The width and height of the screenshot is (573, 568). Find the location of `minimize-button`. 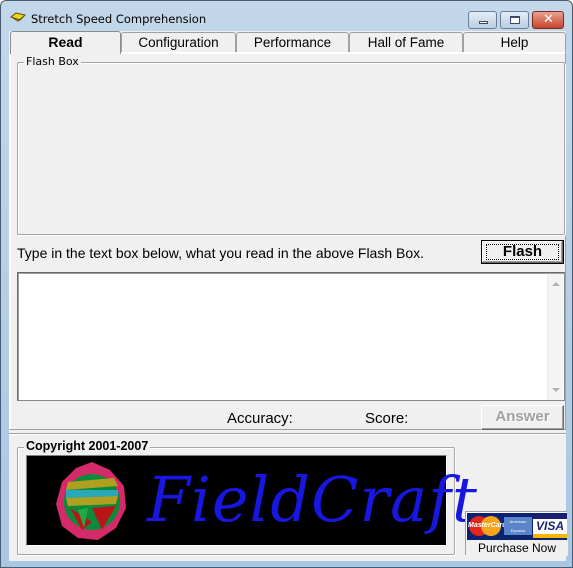

minimize-button is located at coordinates (482, 20).